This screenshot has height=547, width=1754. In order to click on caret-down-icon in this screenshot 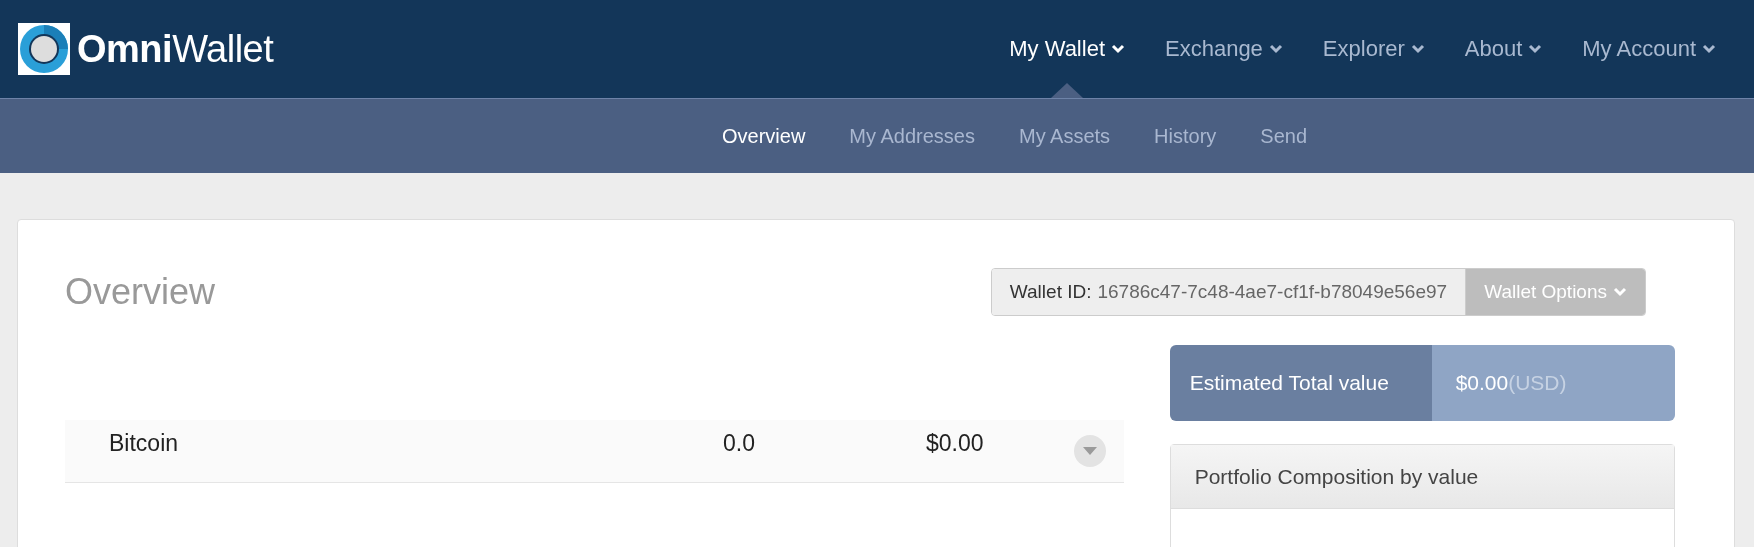, I will do `click(1090, 451)`.